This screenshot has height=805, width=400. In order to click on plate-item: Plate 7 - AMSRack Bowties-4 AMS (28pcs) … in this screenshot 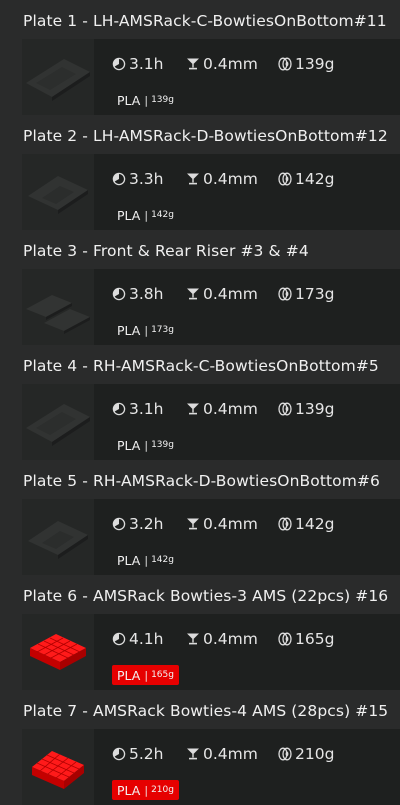, I will do `click(200, 747)`.